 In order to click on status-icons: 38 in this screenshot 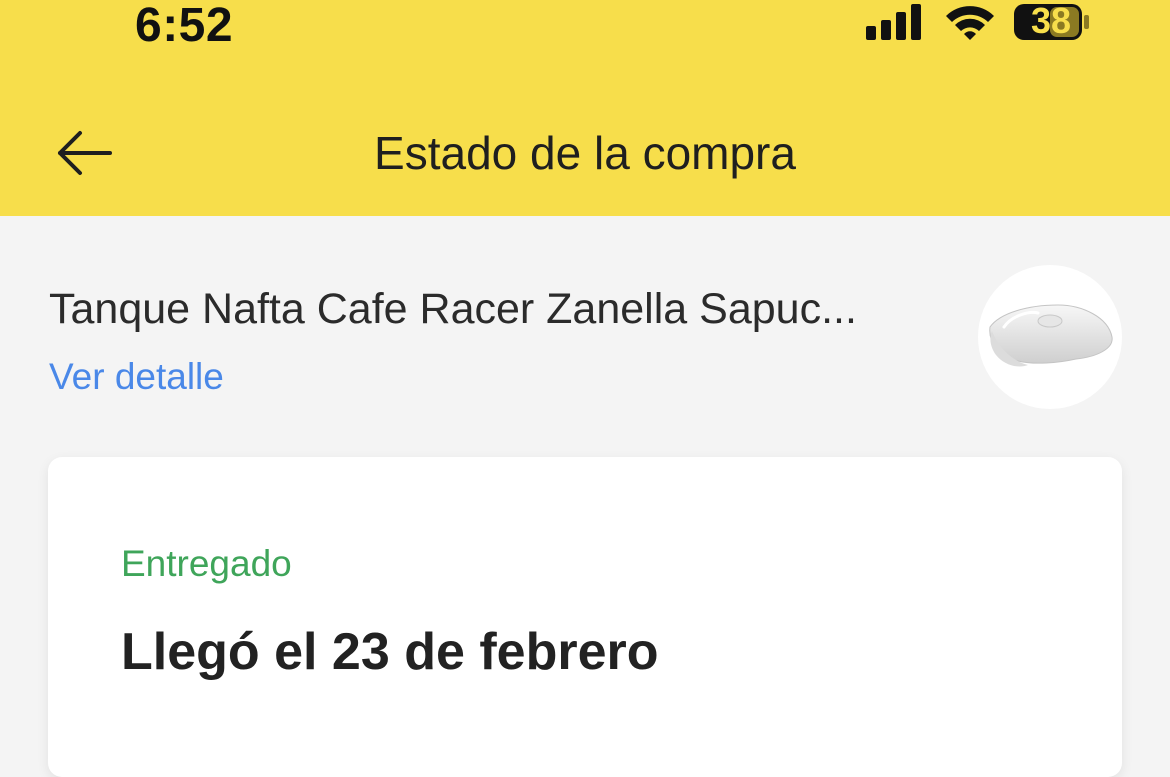, I will do `click(977, 22)`.